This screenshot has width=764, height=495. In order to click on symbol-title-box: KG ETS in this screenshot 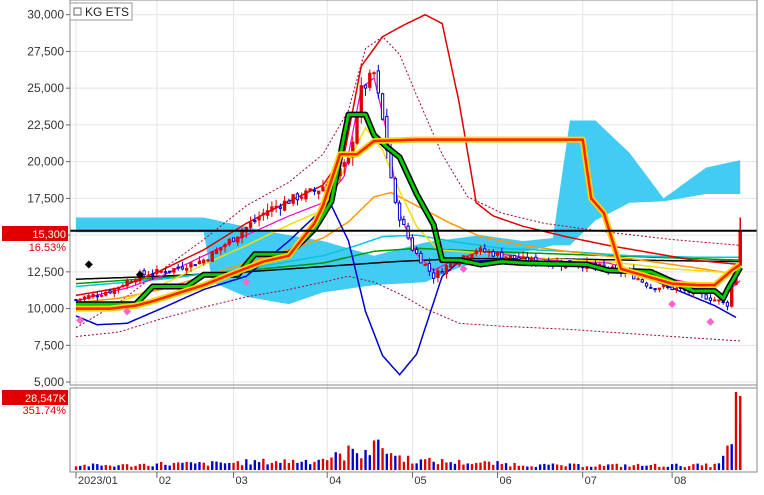, I will do `click(101, 11)`.